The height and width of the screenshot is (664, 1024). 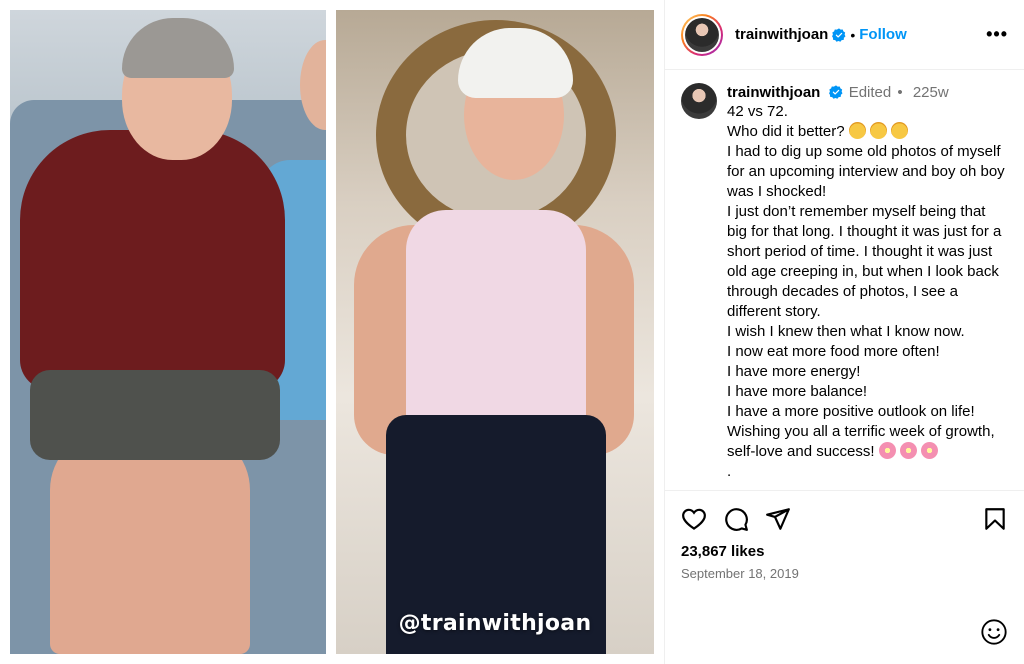 I want to click on red-shirt, so click(x=152, y=260).